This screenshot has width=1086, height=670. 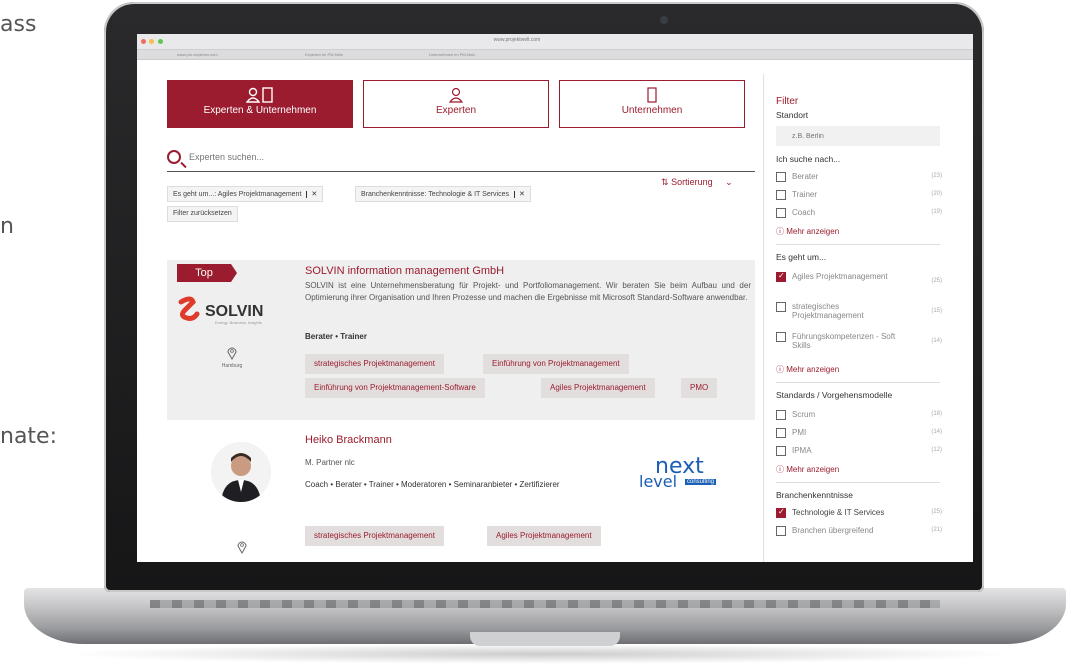 What do you see at coordinates (174, 157) in the screenshot?
I see `search-icon` at bounding box center [174, 157].